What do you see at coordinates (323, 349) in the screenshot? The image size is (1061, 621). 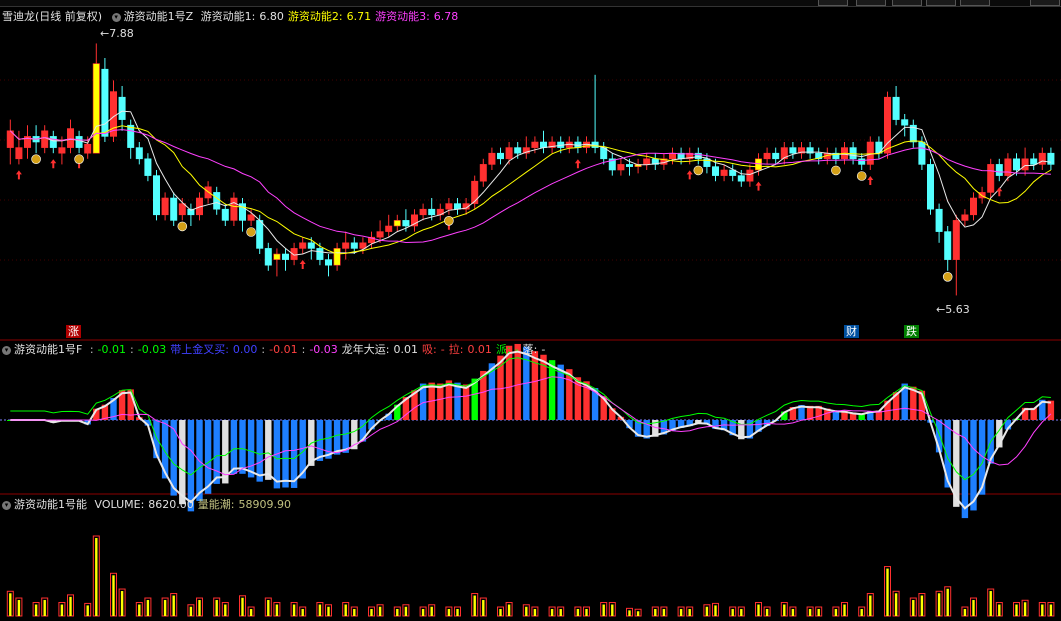 I see `indicator-item: -0.03` at bounding box center [323, 349].